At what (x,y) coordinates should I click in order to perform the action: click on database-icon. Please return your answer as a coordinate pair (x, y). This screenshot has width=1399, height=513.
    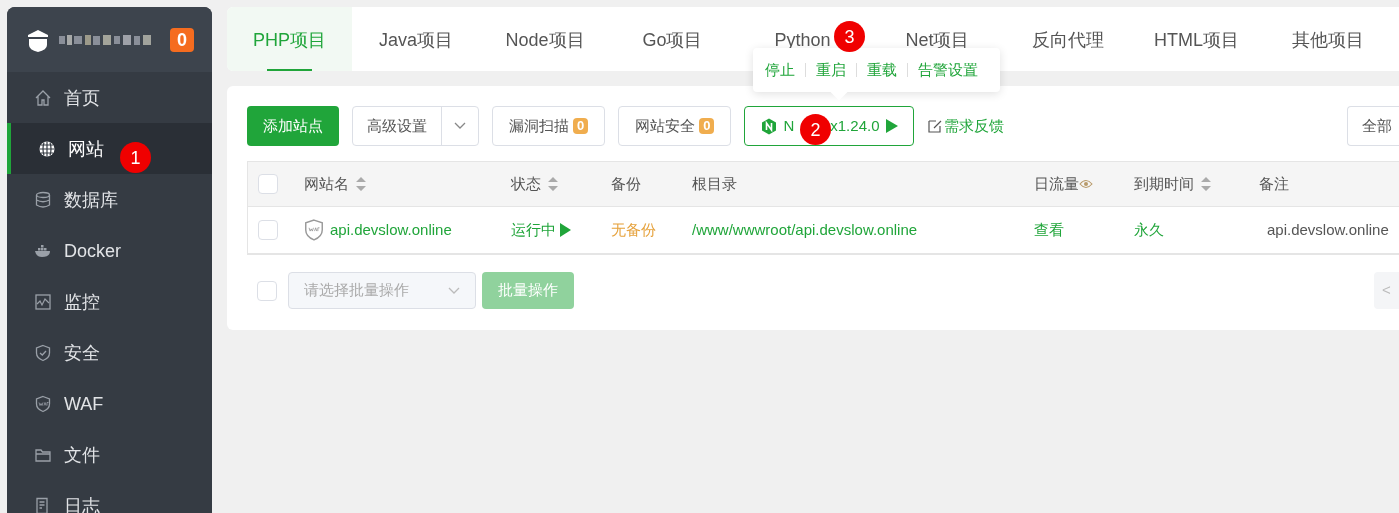
    Looking at the image, I should click on (43, 199).